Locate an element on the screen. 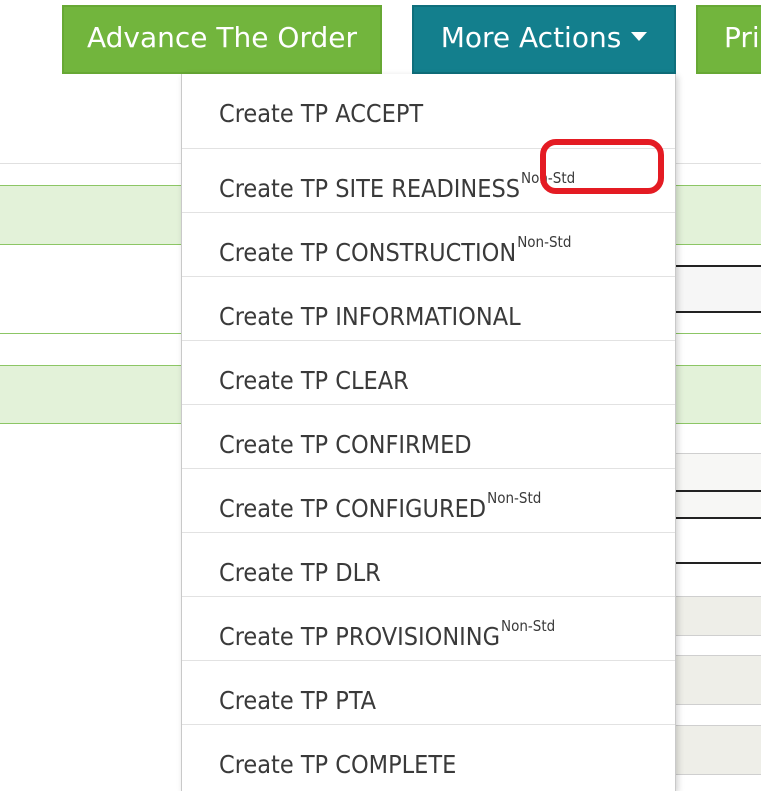 The height and width of the screenshot is (791, 761). menu-item-create-tp-pta: Create TP PTA is located at coordinates (428, 692).